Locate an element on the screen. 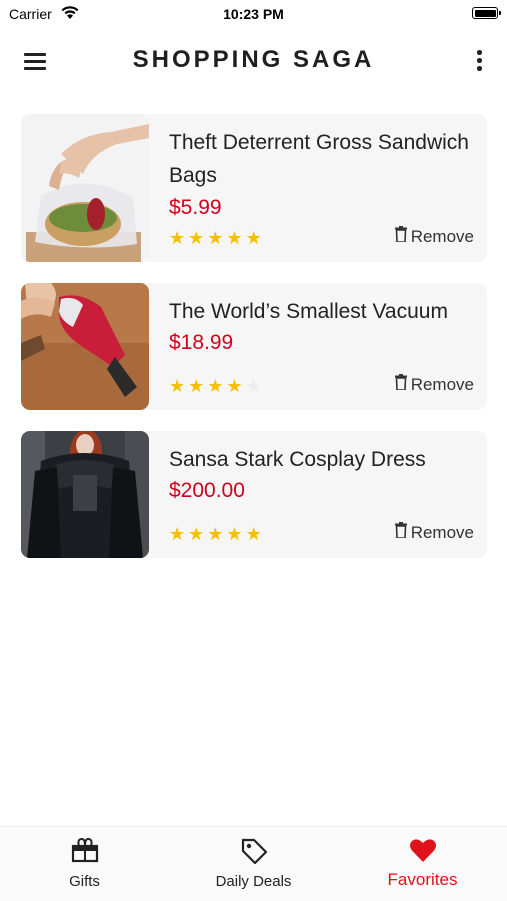 The height and width of the screenshot is (901, 507). more-vertical-icon is located at coordinates (479, 61).